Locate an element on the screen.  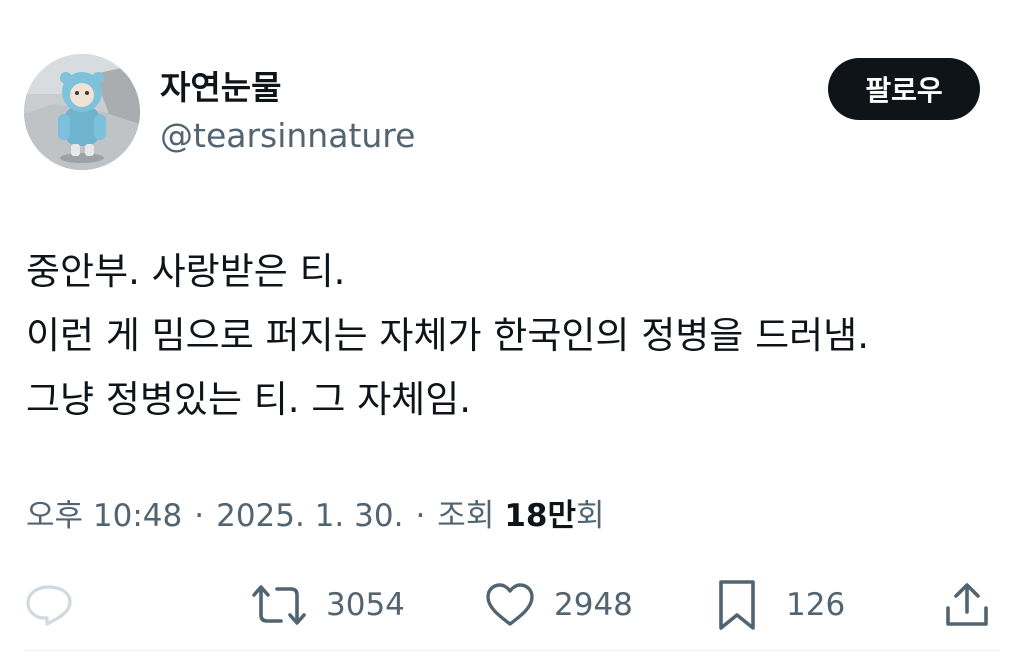
tweet-meta: 오후 10:48 · 2025. 1. 30. · 조회 18만 회 is located at coordinates (315, 516).